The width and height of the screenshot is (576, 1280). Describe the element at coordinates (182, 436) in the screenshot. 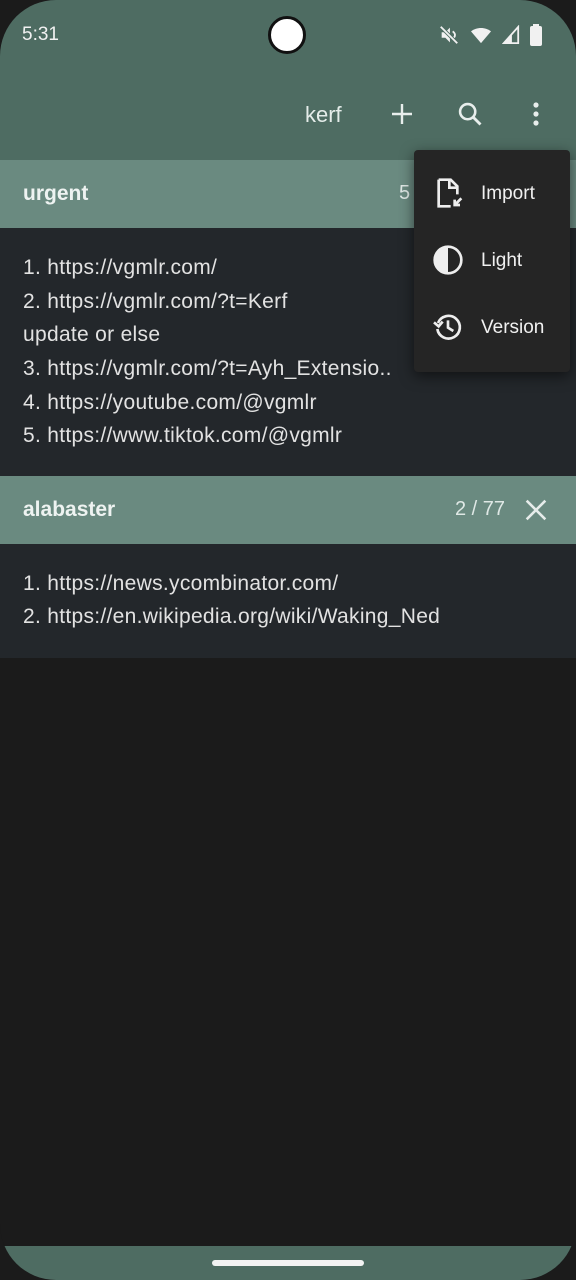

I see `list-item: 5. https://www.tiktok.com/@vgmlr` at that location.